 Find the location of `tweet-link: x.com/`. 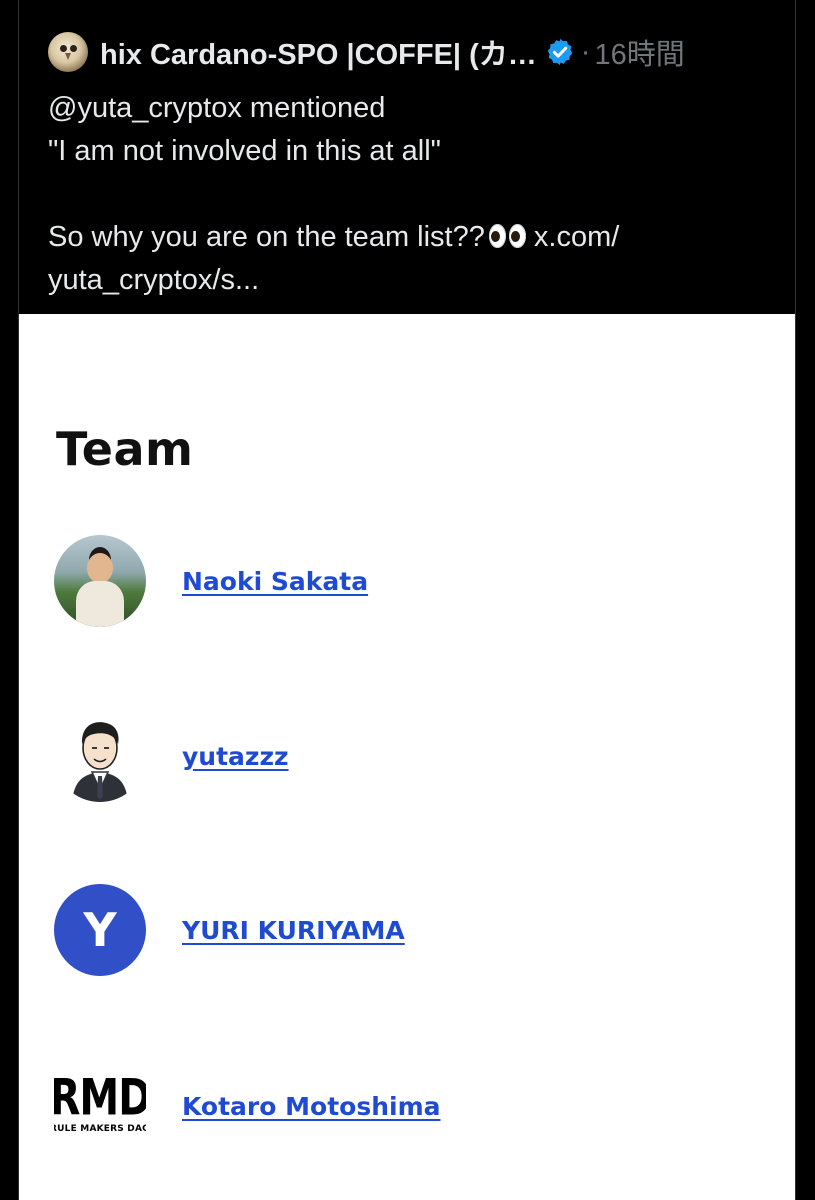

tweet-link: x.com/ is located at coordinates (576, 237).